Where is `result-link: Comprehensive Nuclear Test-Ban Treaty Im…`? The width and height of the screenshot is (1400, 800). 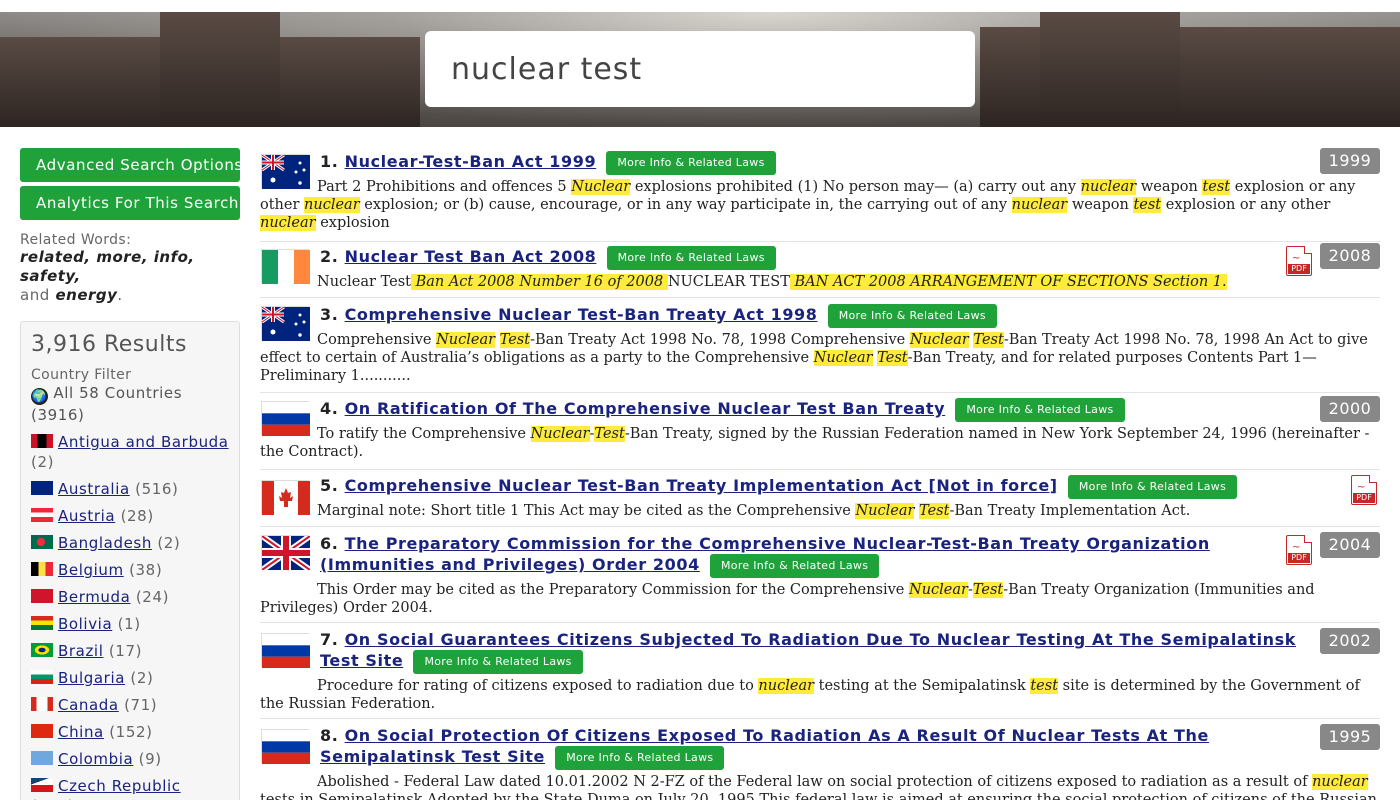 result-link: Comprehensive Nuclear Test-Ban Treaty Im… is located at coordinates (701, 485).